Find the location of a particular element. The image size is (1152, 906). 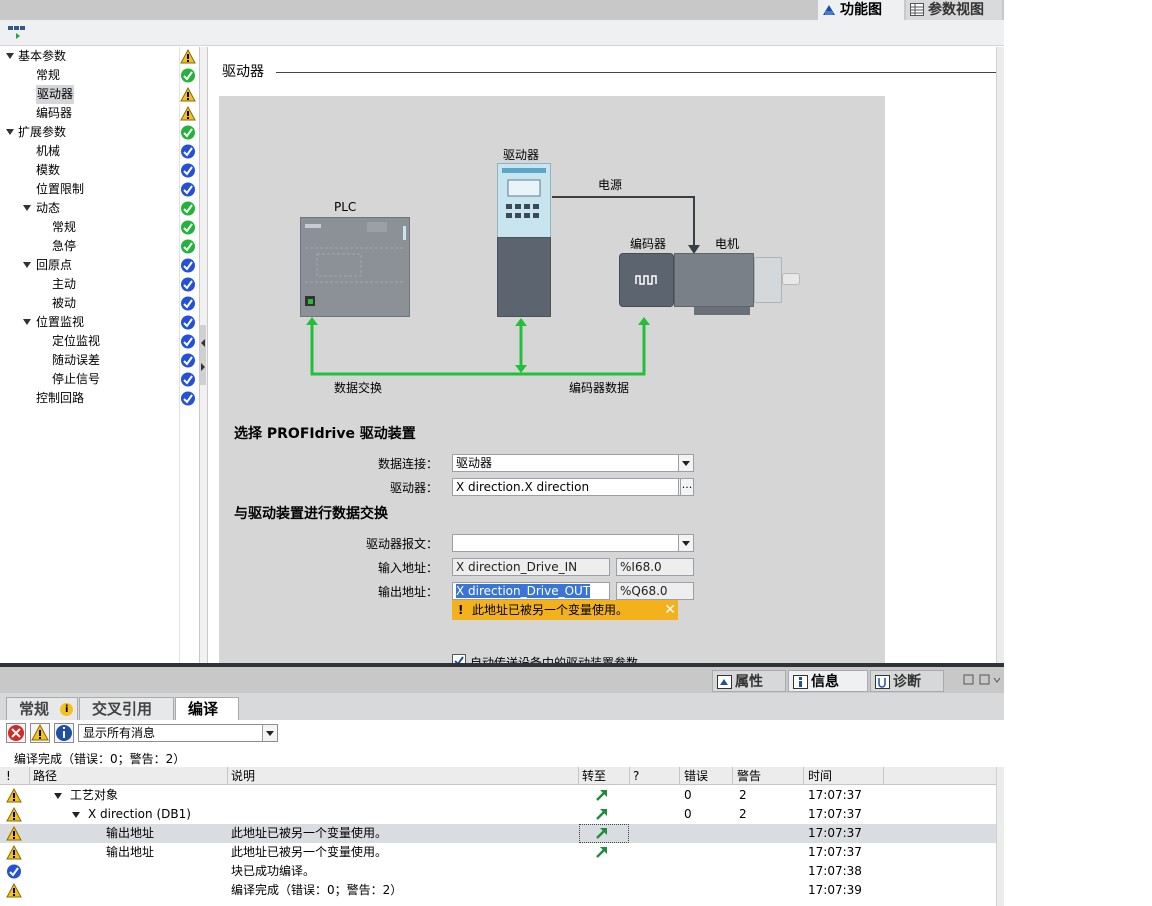

drive-field: X direction.X direction is located at coordinates (573, 487).